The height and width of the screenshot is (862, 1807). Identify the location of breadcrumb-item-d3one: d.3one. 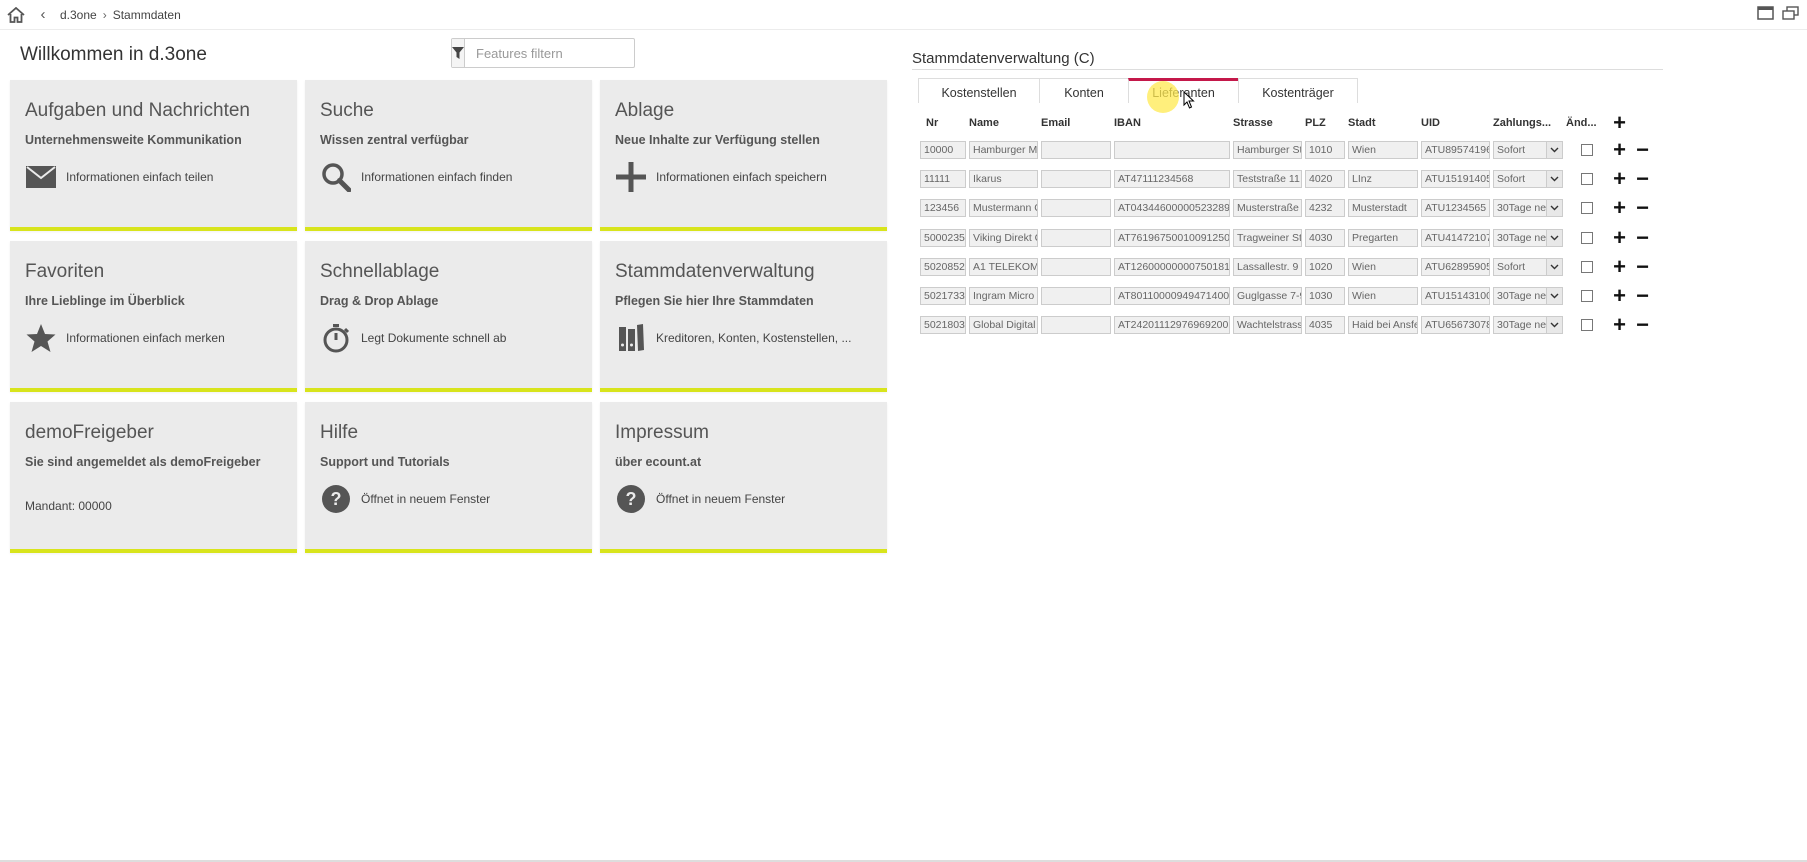
(78, 15).